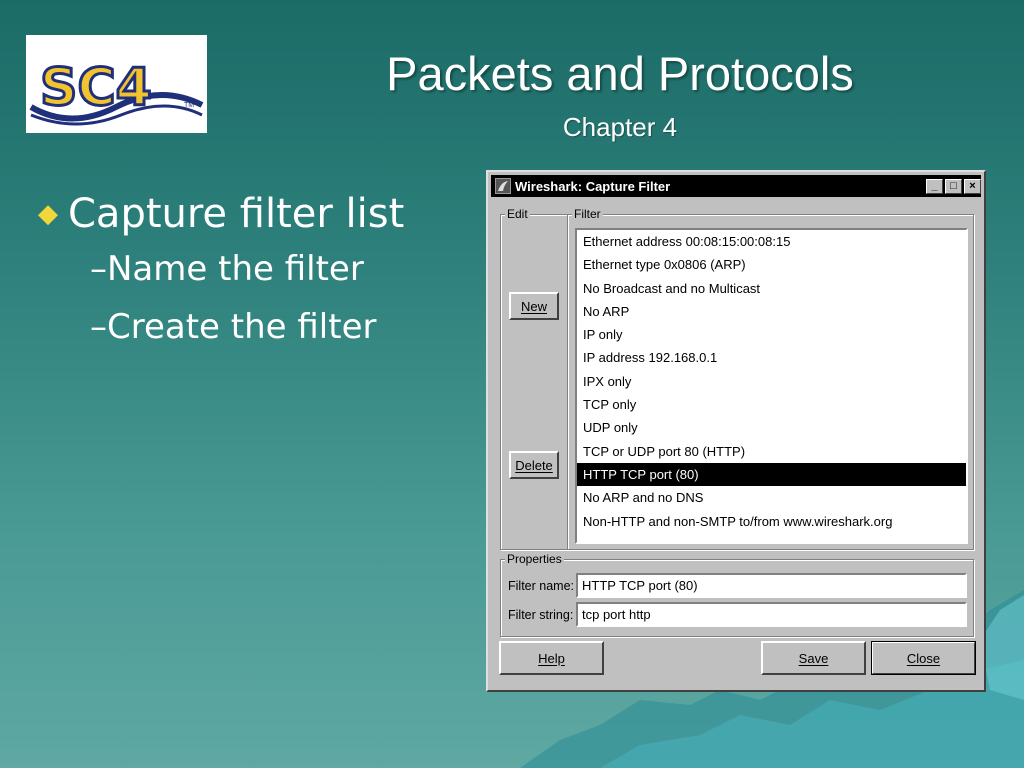 This screenshot has width=1024, height=768. Describe the element at coordinates (813, 658) in the screenshot. I see `save-button: Save` at that location.